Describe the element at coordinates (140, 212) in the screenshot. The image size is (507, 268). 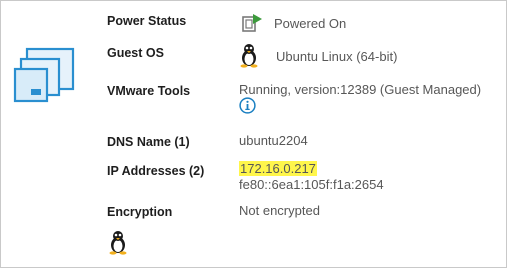
I see `encryption-label: Encryption` at that location.